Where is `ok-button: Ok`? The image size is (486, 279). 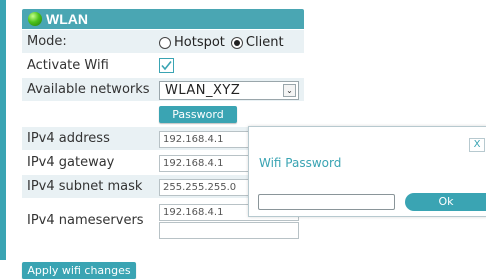
ok-button: Ok is located at coordinates (445, 202).